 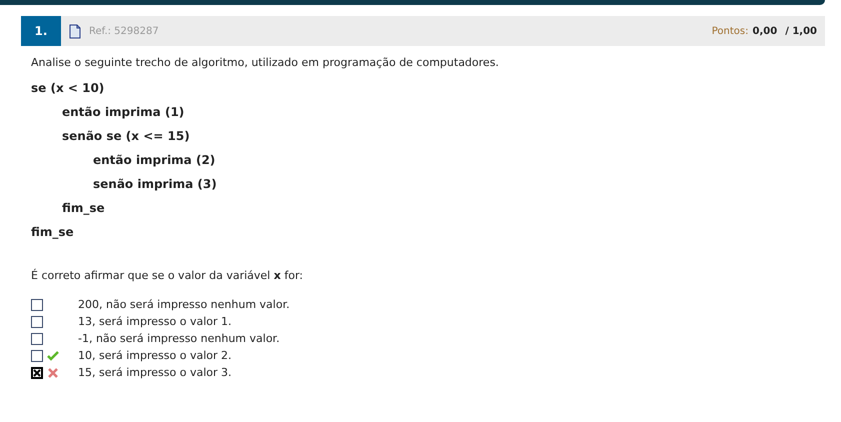 What do you see at coordinates (155, 184) in the screenshot?
I see `code-line: senão imprima (3)` at bounding box center [155, 184].